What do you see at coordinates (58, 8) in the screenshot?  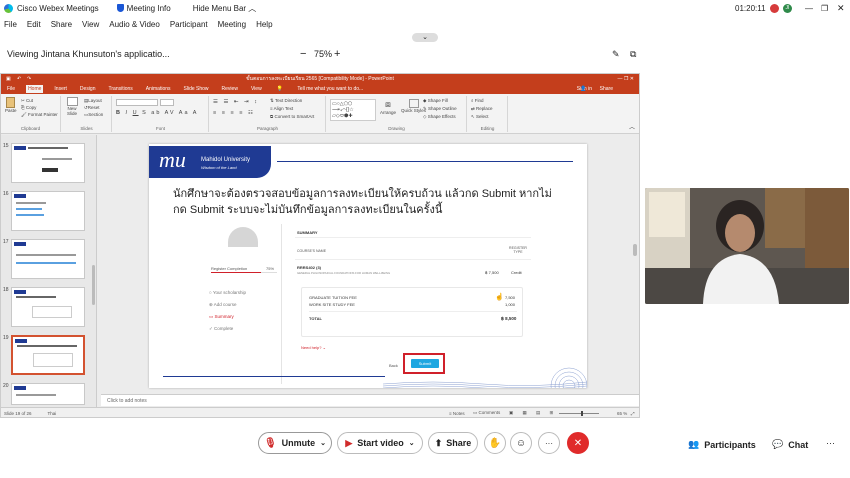 I see `app-title: Cisco Webex Meetings` at bounding box center [58, 8].